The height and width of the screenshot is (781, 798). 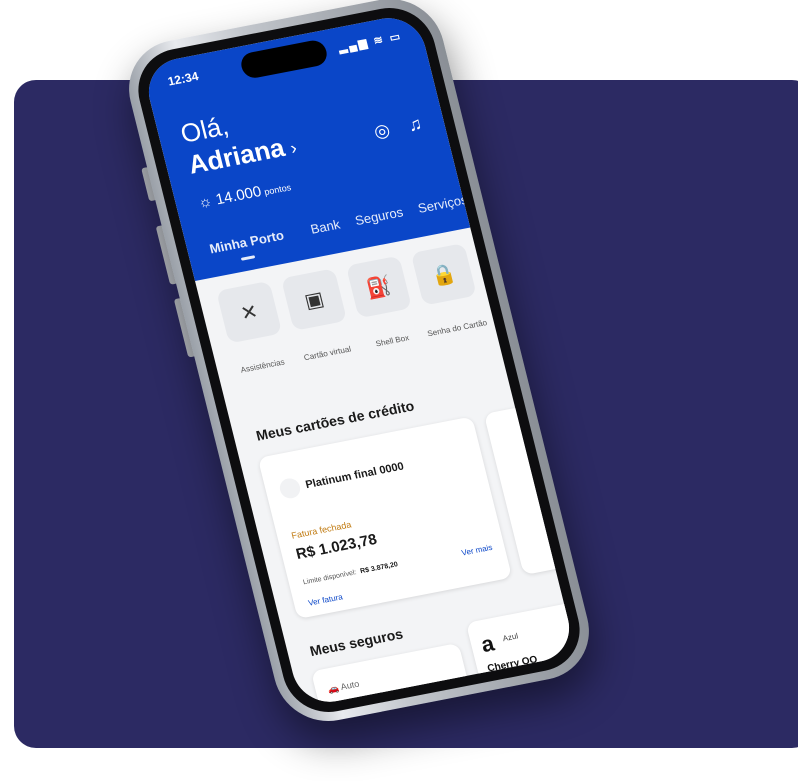 I want to click on points-label: pontos, so click(x=278, y=190).